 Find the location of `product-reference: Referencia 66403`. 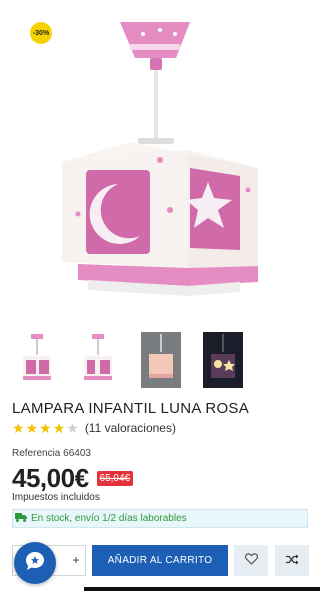

product-reference: Referencia 66403 is located at coordinates (51, 453).